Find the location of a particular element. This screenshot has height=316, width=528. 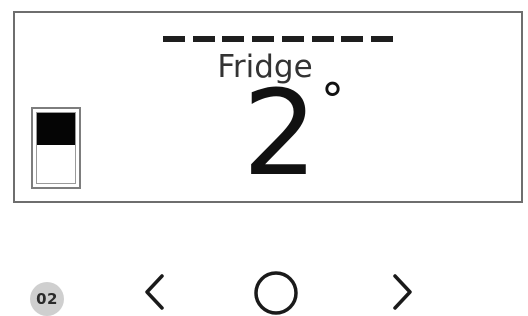

zone-indicator-dashes is located at coordinates (278, 39).